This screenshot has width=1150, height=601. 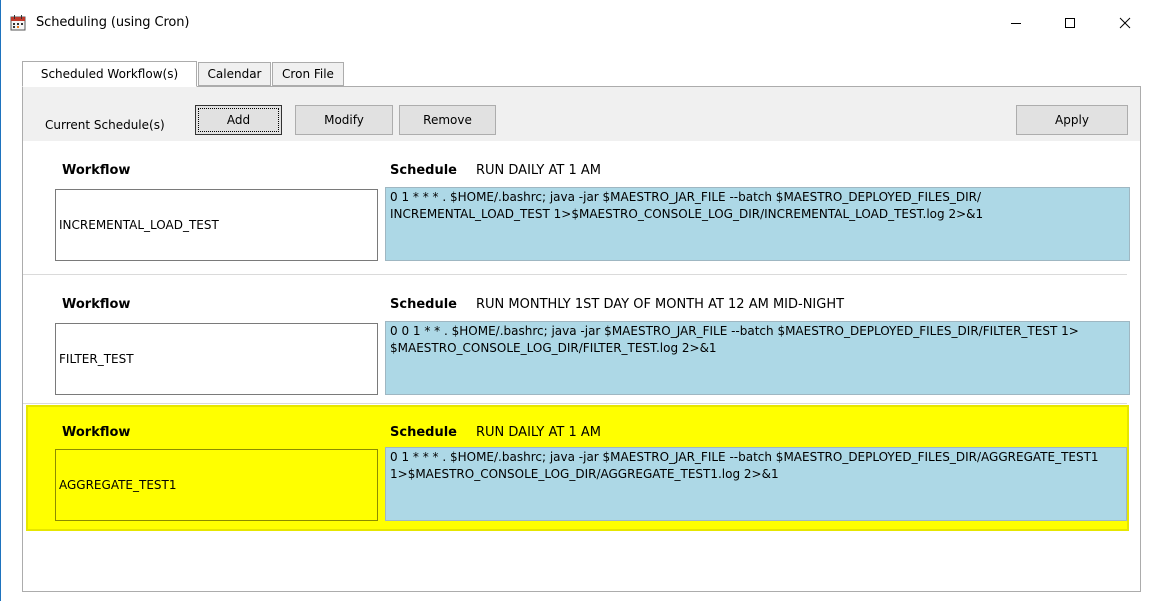 I want to click on minimize-icon, so click(x=1016, y=23).